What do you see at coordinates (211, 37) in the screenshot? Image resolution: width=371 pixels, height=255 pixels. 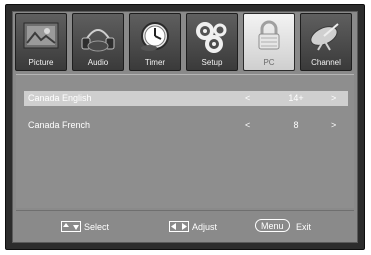 I see `setup-gears-icon` at bounding box center [211, 37].